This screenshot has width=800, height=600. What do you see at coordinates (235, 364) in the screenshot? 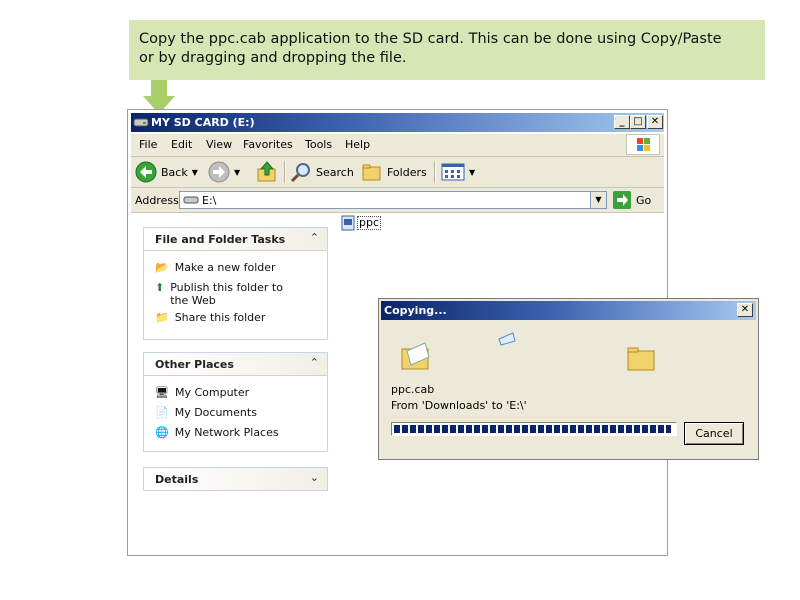
I see `other-places-header: Other Places ⌃` at bounding box center [235, 364].